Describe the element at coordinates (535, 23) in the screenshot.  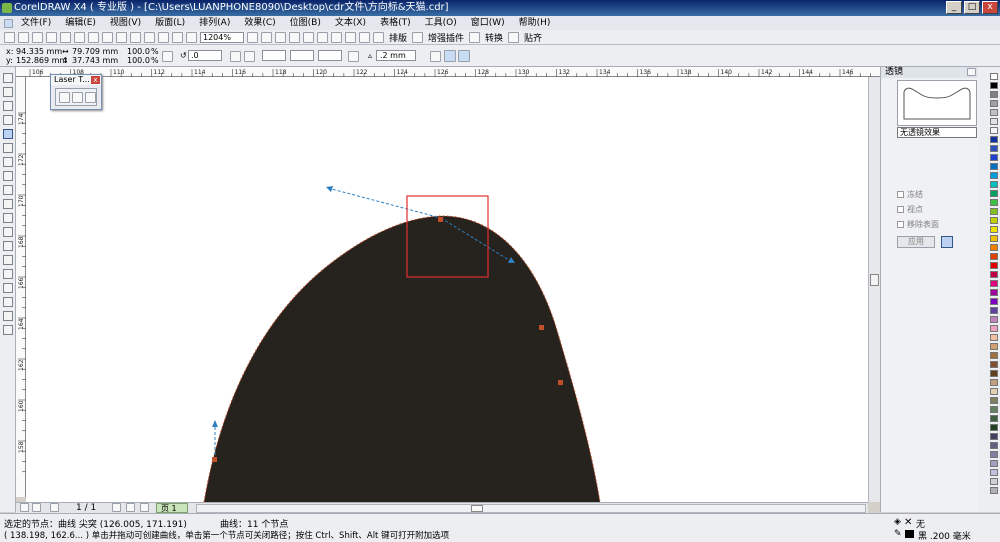
I see `menu-help: 帮助(H)` at that location.